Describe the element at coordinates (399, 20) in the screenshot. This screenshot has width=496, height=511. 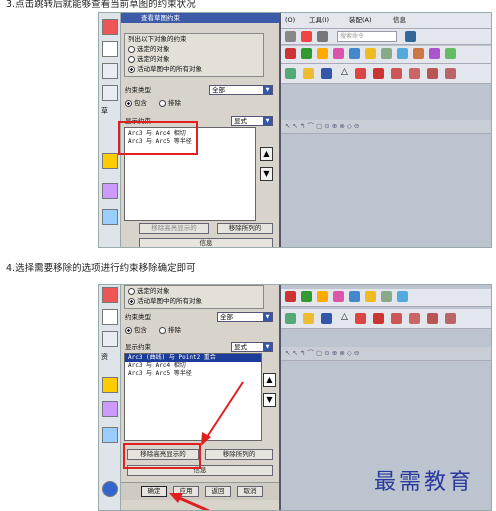
I see `menu-item: 信息` at that location.